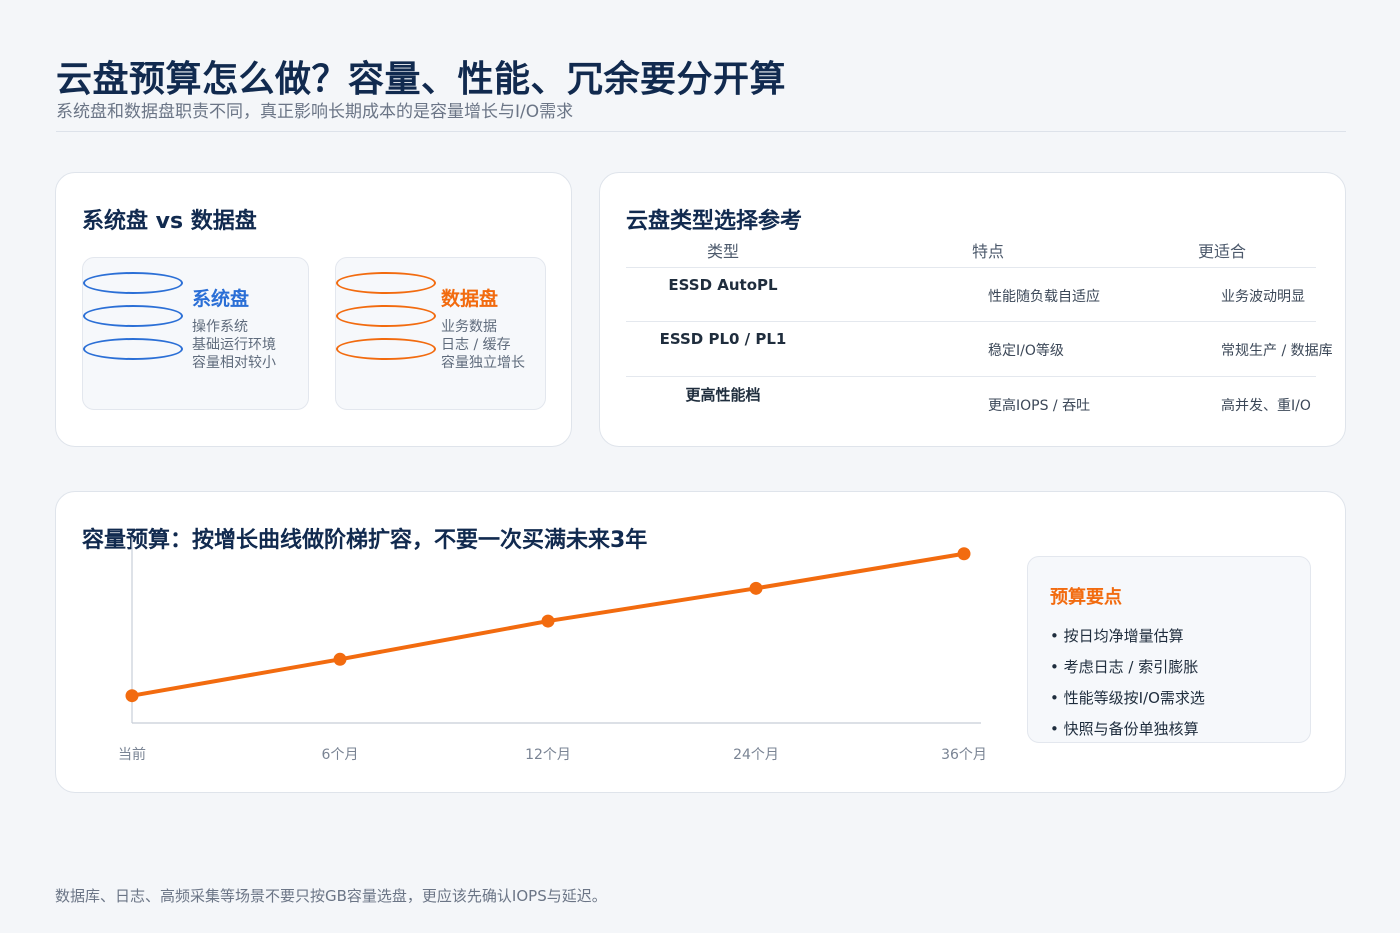 Image resolution: width=1400 pixels, height=933 pixels. Describe the element at coordinates (756, 755) in the screenshot. I see `x-tick-label: 24个月` at that location.